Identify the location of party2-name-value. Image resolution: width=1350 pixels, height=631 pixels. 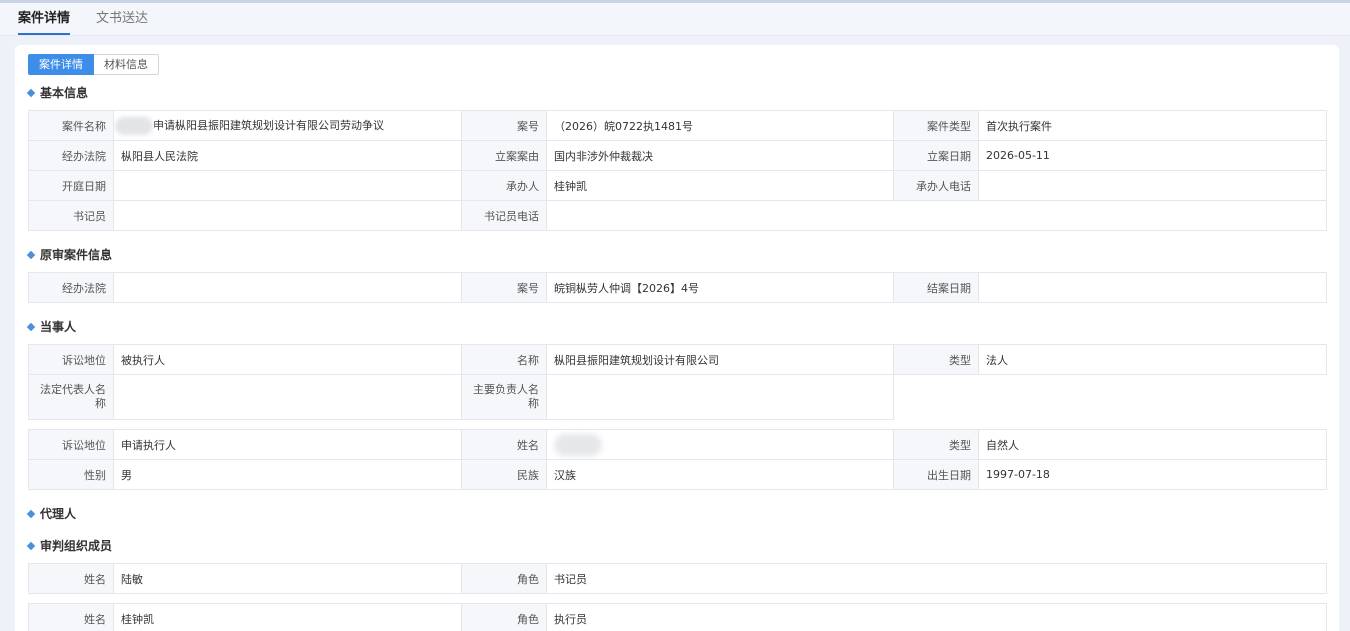
(720, 444).